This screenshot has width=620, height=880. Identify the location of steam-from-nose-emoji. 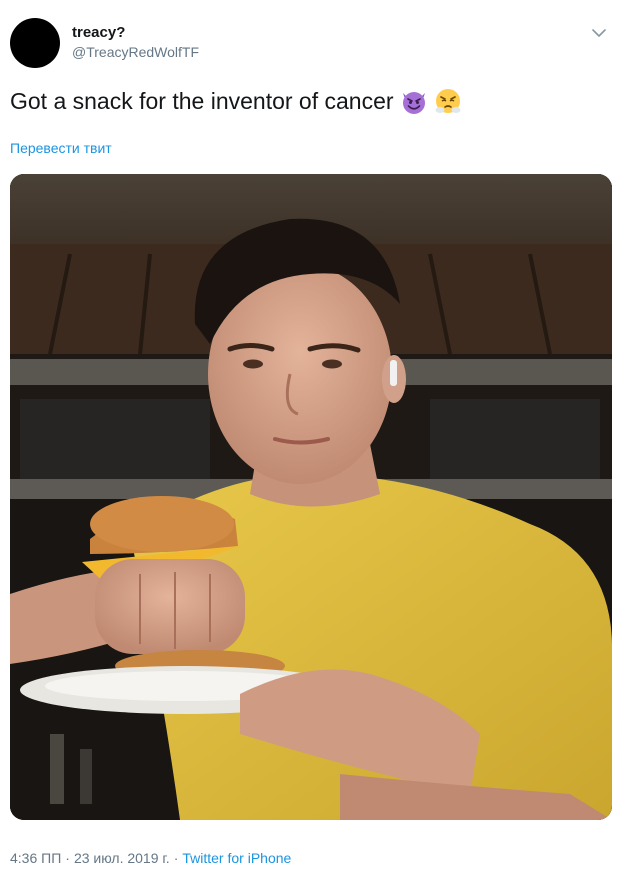
(448, 101).